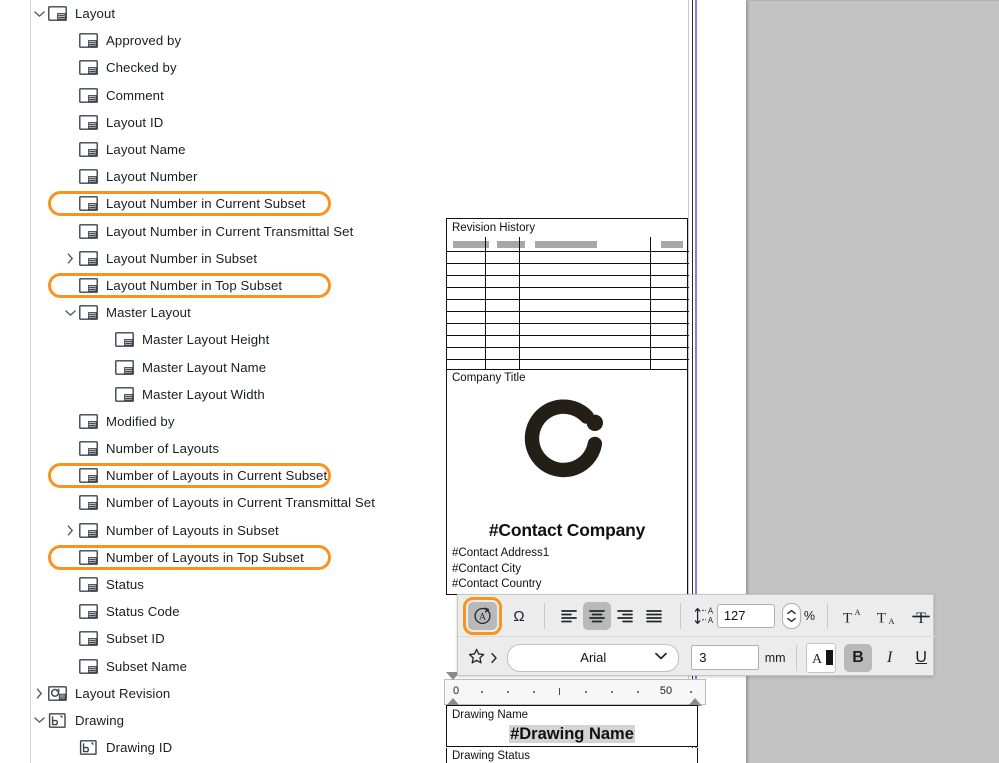  I want to click on table-column-divider, so click(520, 304).